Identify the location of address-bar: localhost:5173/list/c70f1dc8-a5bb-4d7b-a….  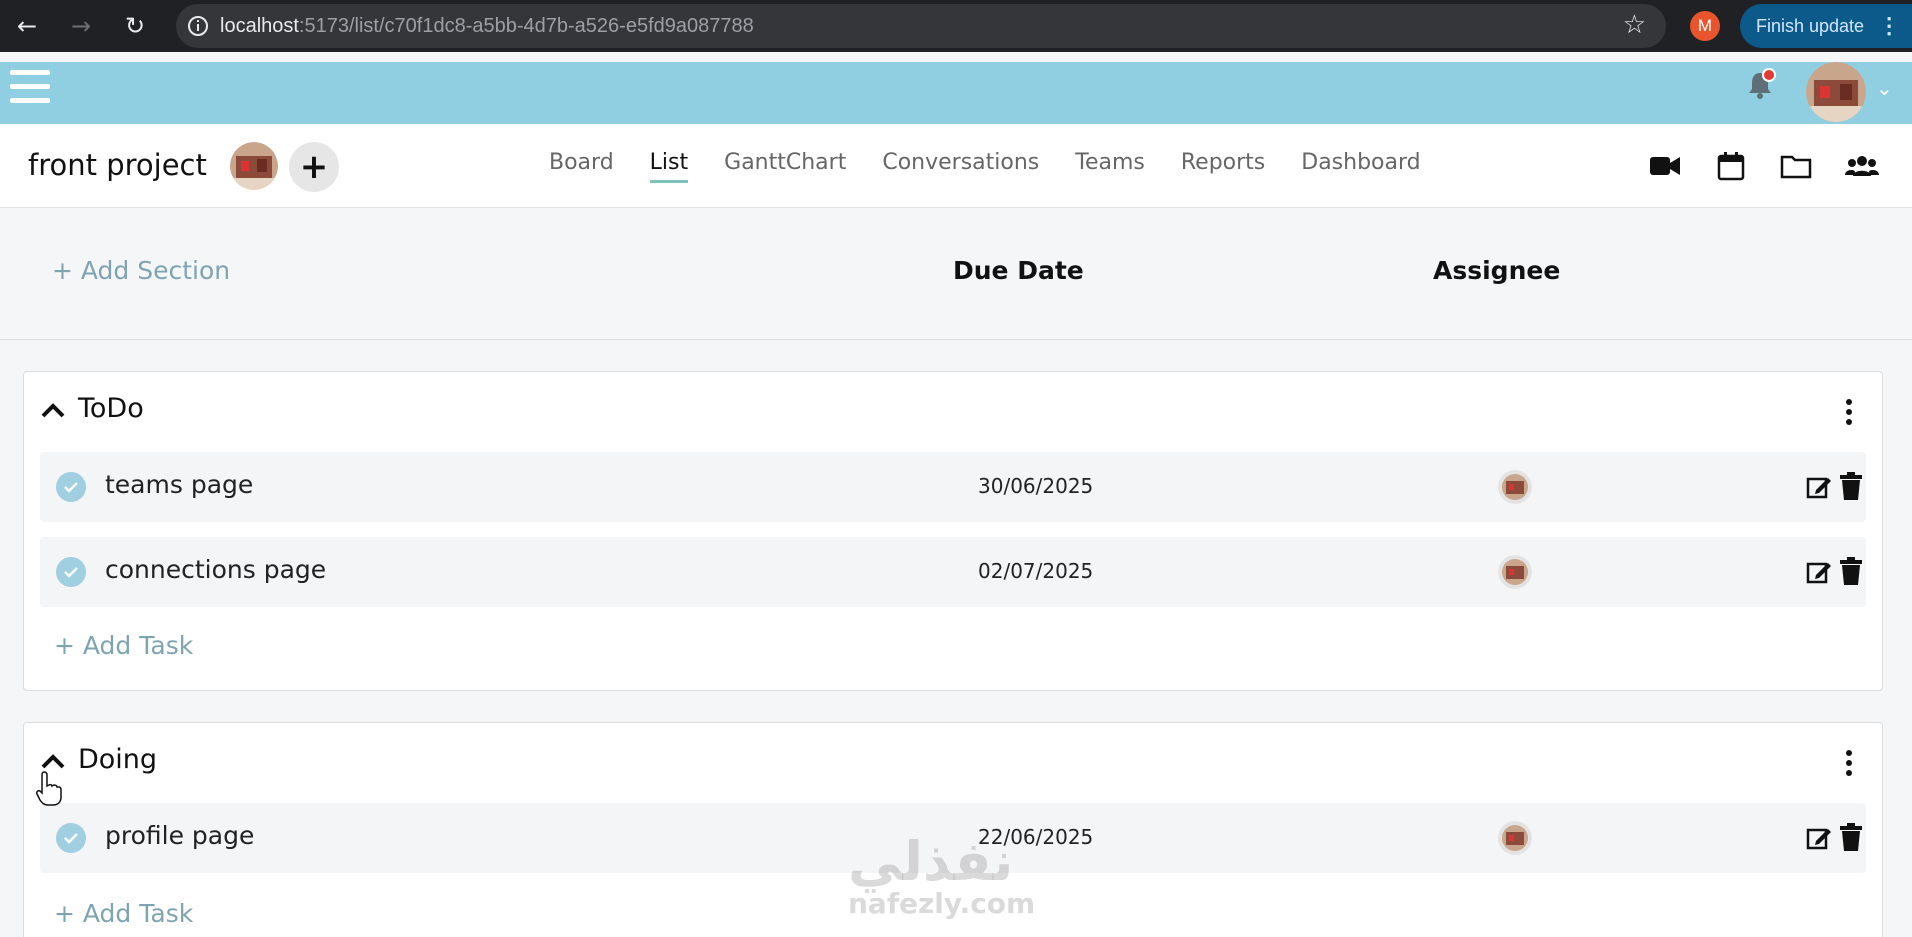
(921, 26).